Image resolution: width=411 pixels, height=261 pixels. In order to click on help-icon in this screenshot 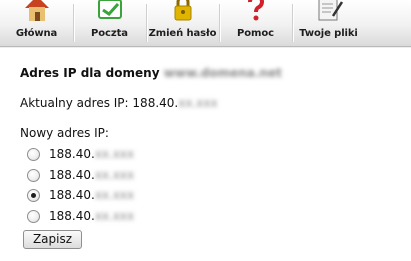, I will do `click(256, 11)`.